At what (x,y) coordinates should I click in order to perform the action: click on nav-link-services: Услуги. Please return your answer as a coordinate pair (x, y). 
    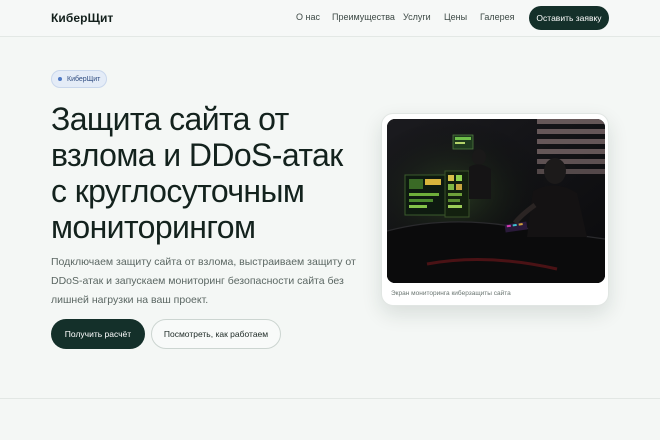
    Looking at the image, I should click on (417, 17).